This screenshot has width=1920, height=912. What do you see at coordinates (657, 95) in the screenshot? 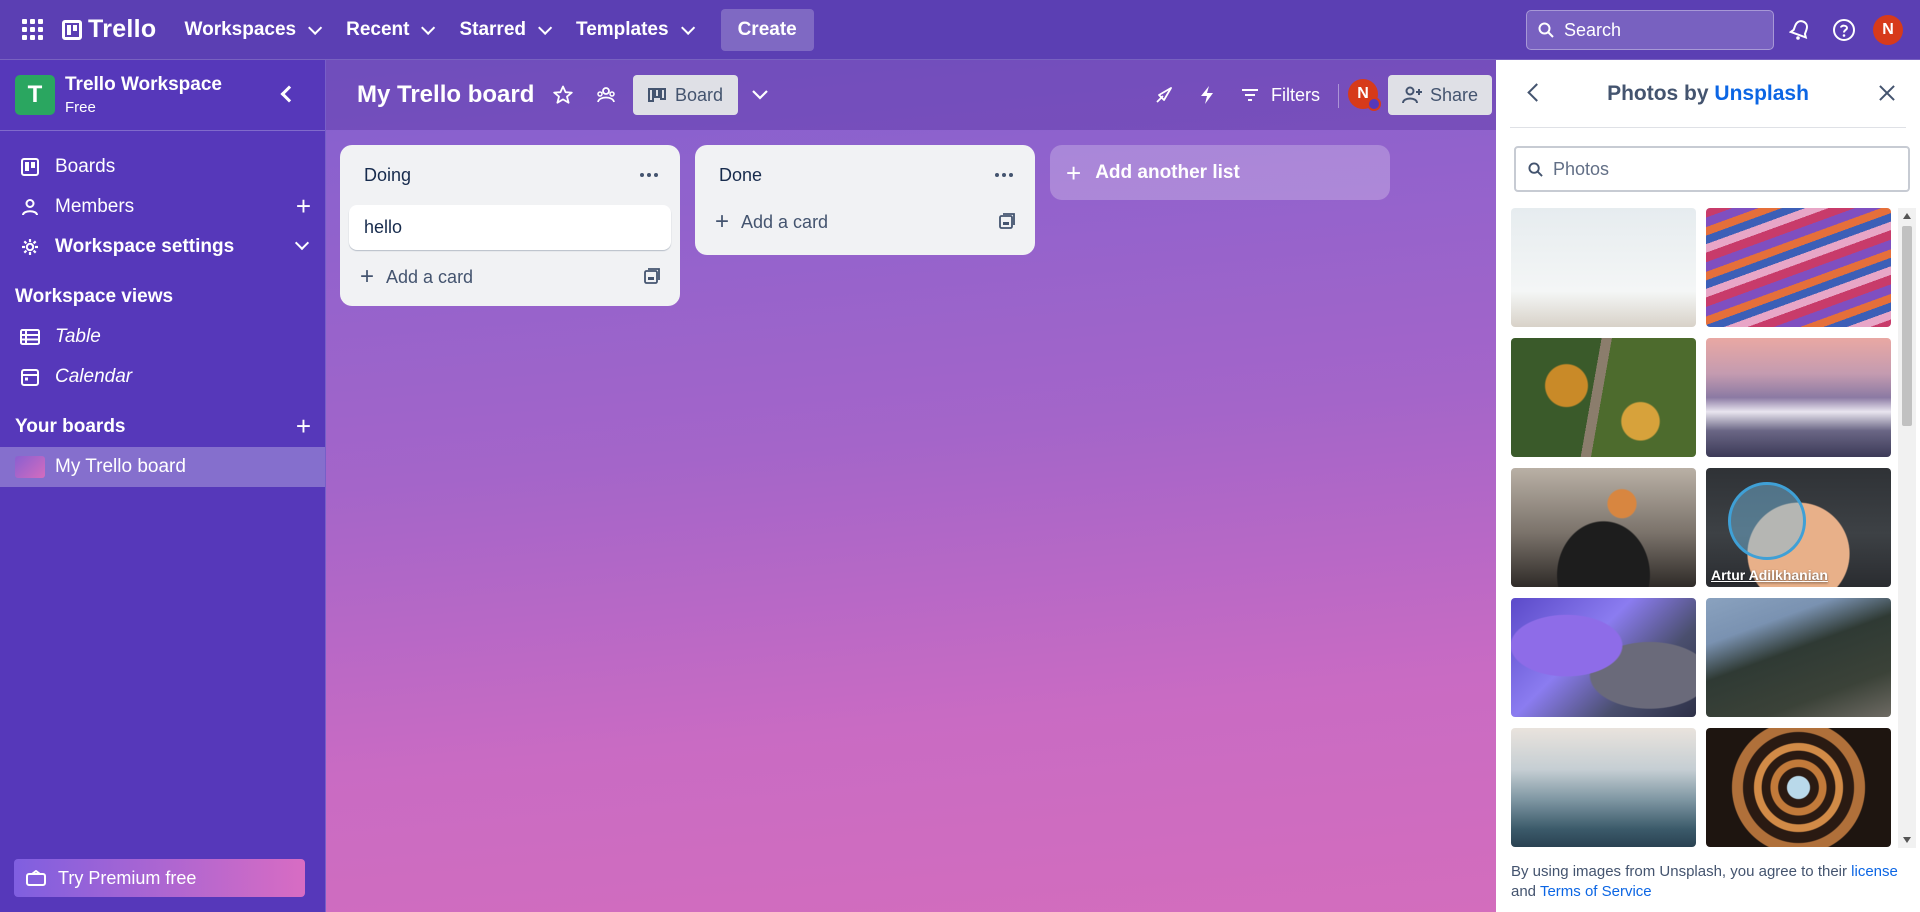
I see `board-view-icon` at bounding box center [657, 95].